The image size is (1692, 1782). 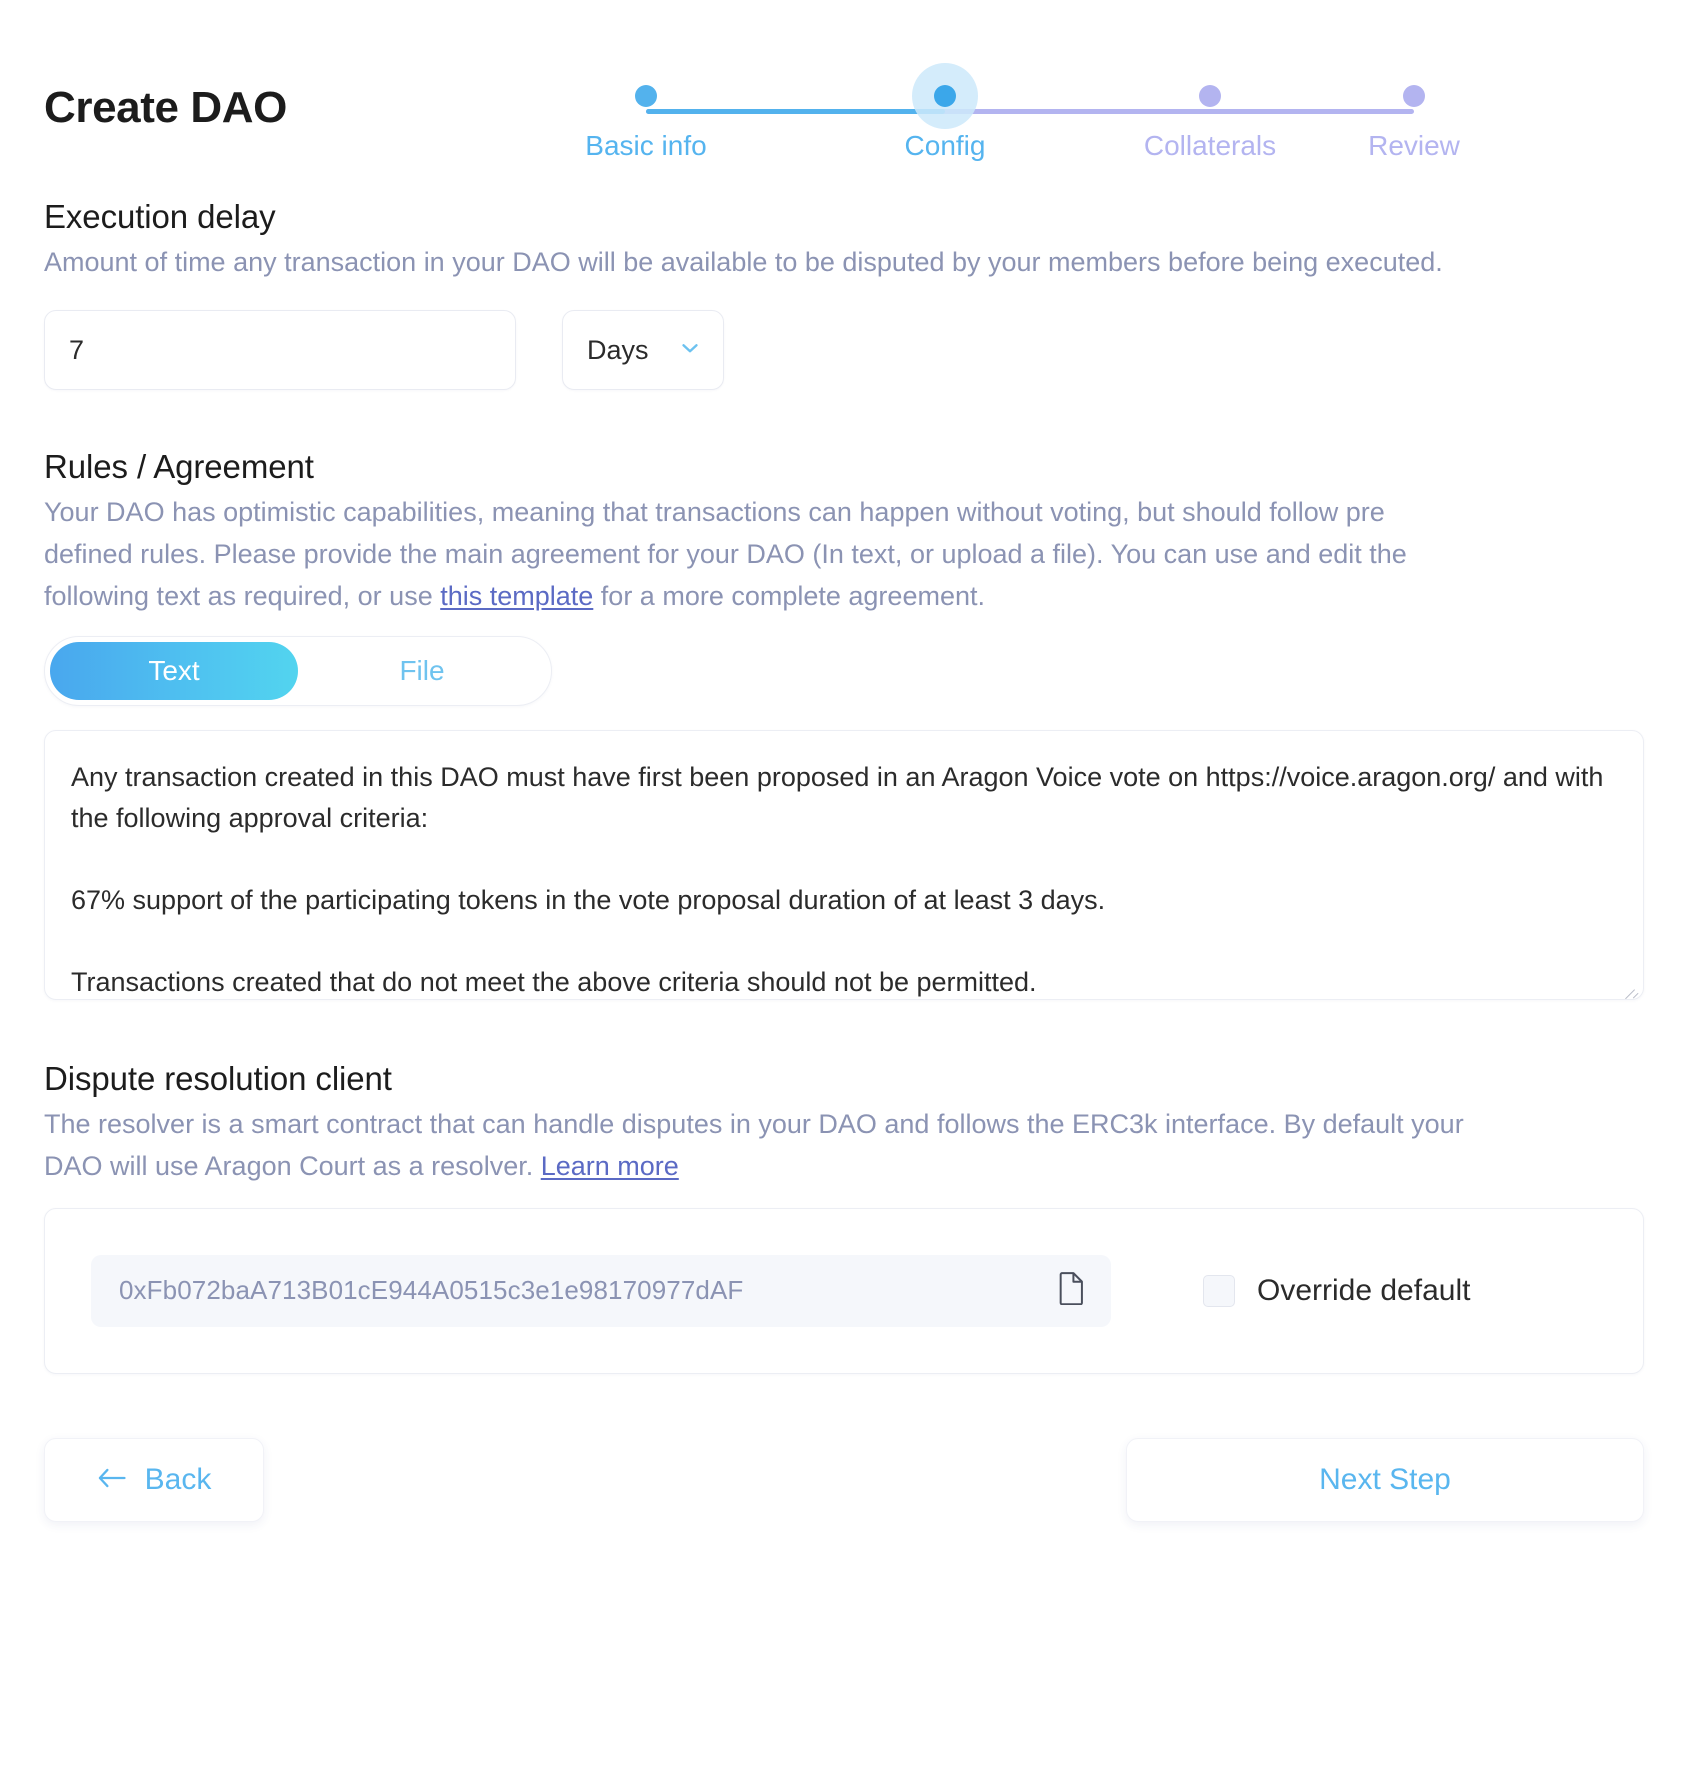 I want to click on step-label-review: Review, so click(x=1414, y=145).